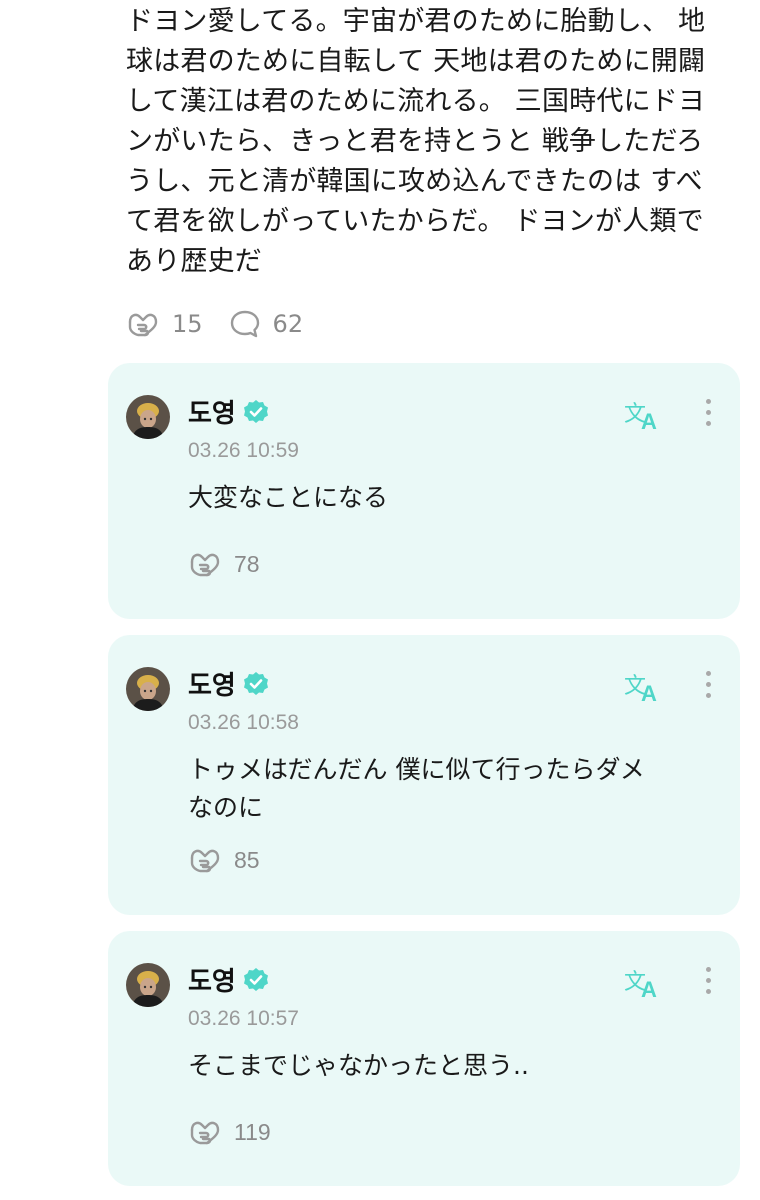 Image resolution: width=760 pixels, height=1200 pixels. Describe the element at coordinates (187, 324) in the screenshot. I see `post-like-count: 15` at that location.